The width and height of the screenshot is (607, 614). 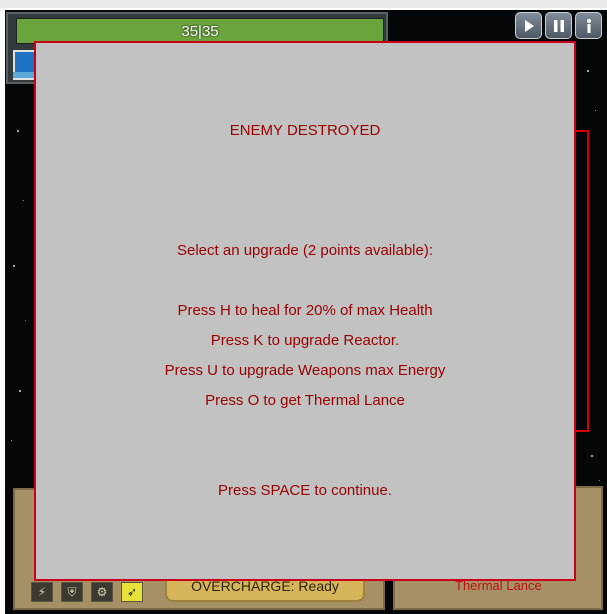 I want to click on play-icon, so click(x=529, y=25).